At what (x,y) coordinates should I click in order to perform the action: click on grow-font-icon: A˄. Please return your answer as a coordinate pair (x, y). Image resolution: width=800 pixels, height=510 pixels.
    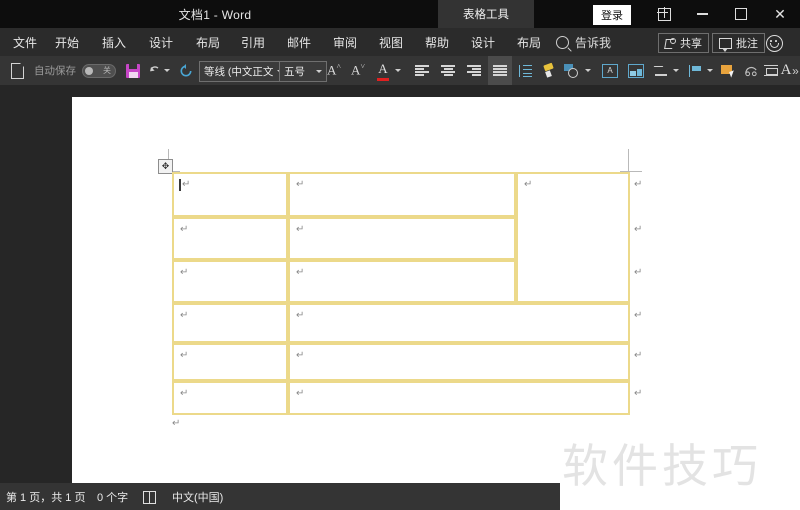
    Looking at the image, I should click on (334, 70).